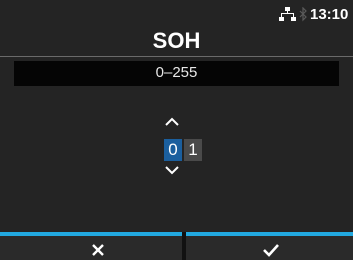 This screenshot has width=353, height=260. Describe the element at coordinates (329, 14) in the screenshot. I see `clock: 13:10` at that location.